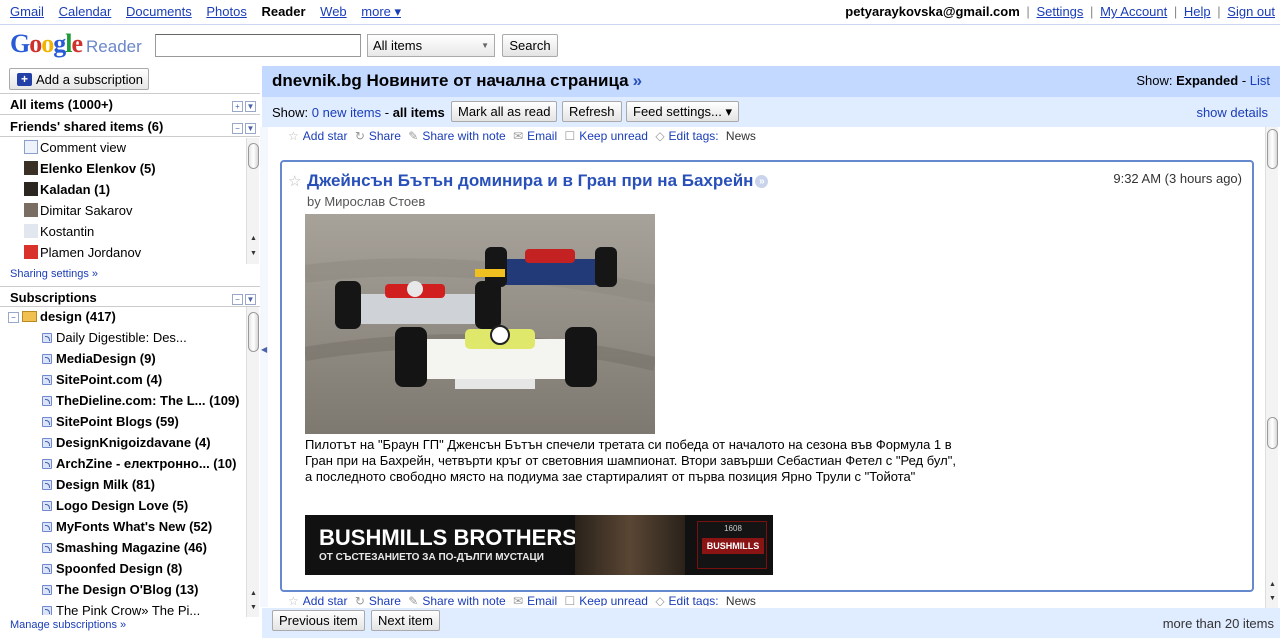 The height and width of the screenshot is (638, 1280). What do you see at coordinates (140, 401) in the screenshot?
I see `feed-item: TheDieline.com: The L... (109)` at bounding box center [140, 401].